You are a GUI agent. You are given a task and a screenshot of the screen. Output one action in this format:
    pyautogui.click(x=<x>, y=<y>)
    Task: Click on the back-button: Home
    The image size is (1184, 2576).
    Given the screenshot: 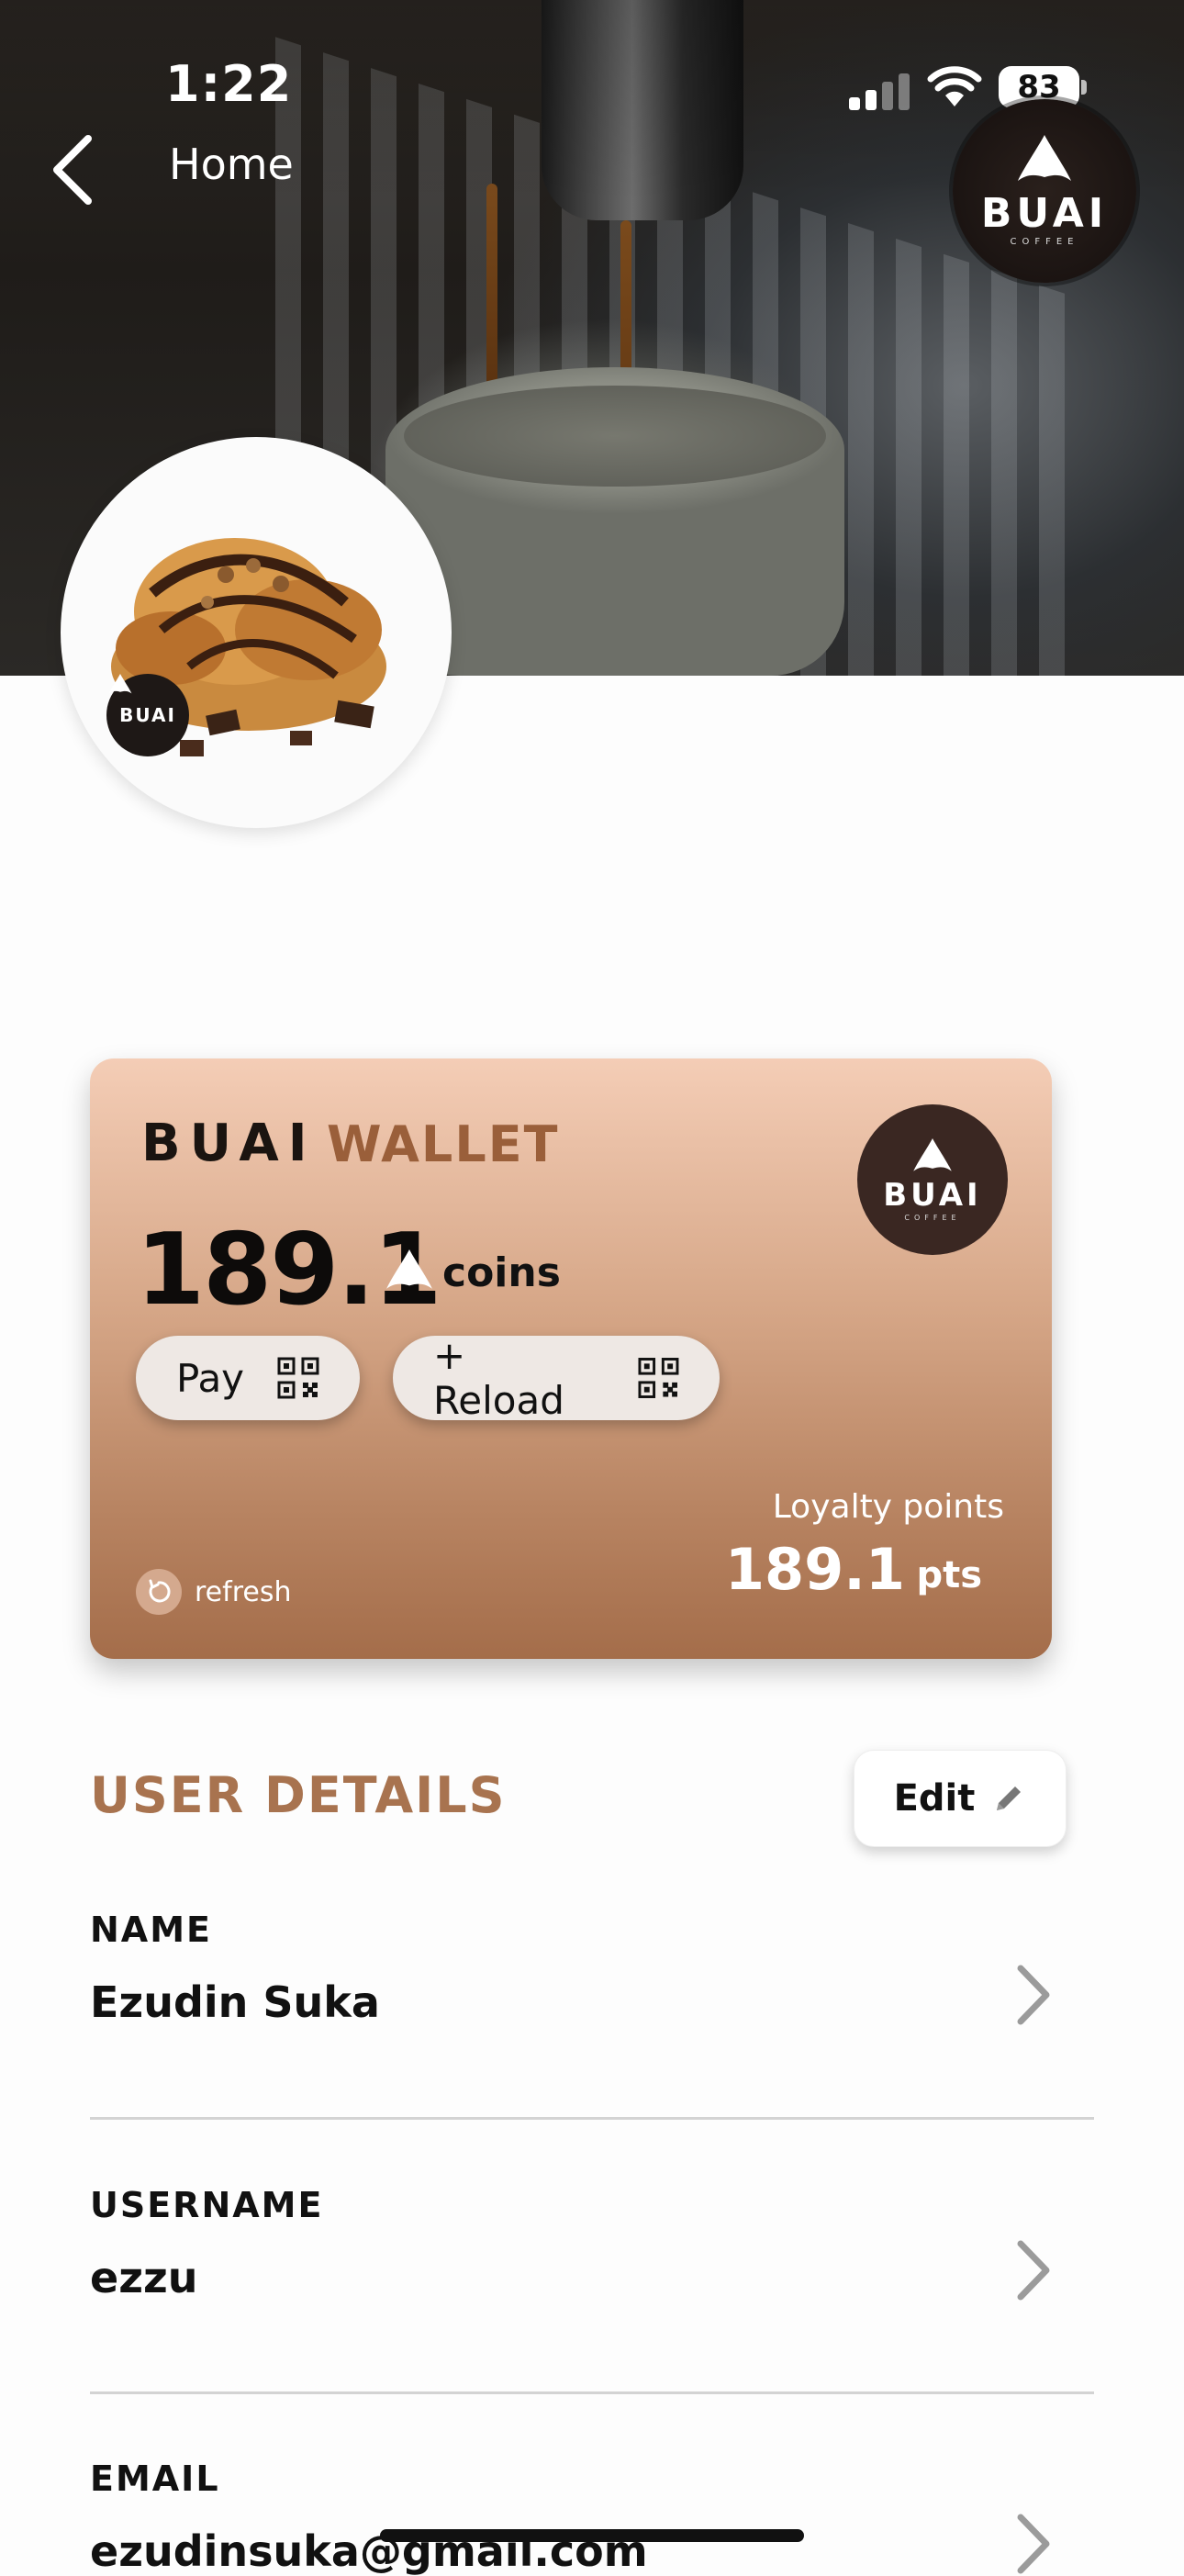 What is the action you would take?
    pyautogui.click(x=231, y=164)
    